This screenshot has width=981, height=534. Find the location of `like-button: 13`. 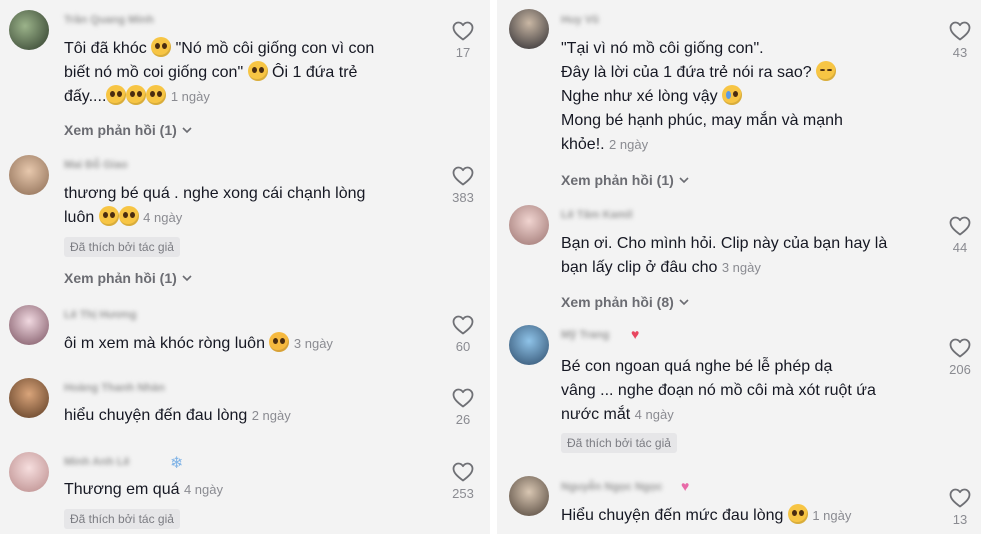

like-button: 13 is located at coordinates (960, 506).